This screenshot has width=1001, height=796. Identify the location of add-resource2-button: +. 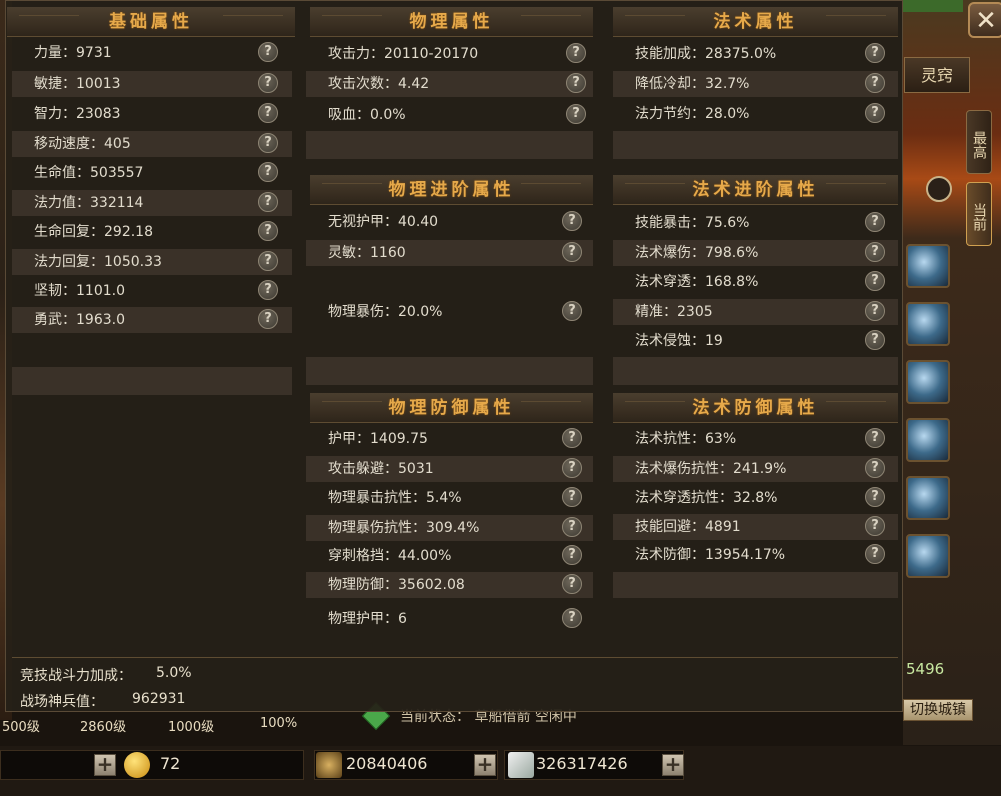
(485, 765).